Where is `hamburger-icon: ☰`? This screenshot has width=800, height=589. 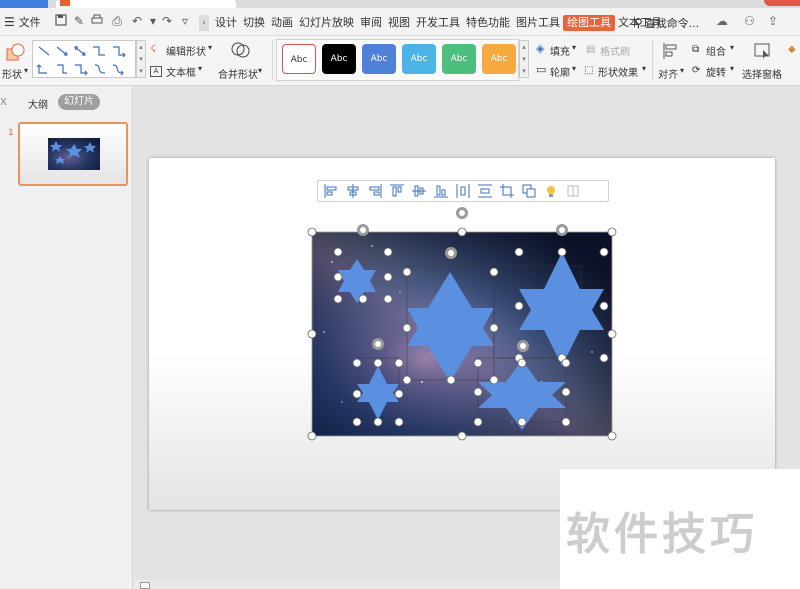
hamburger-icon: ☰ is located at coordinates (9, 22).